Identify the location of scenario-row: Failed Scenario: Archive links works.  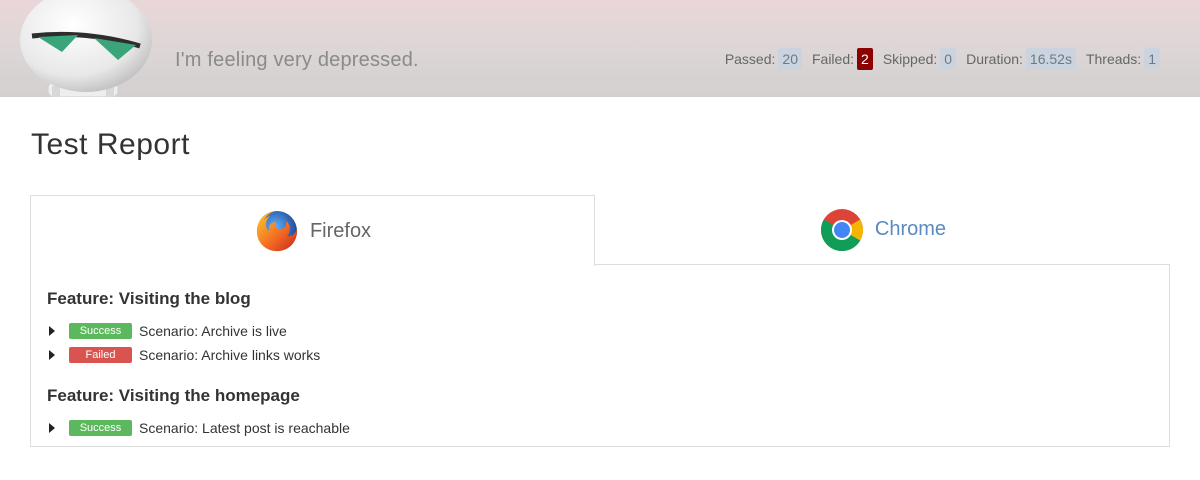
(183, 355).